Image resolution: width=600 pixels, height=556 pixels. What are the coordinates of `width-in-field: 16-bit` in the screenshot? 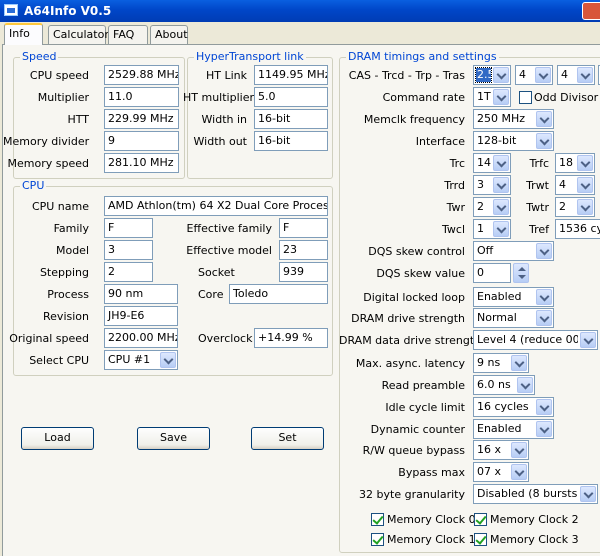 It's located at (291, 119).